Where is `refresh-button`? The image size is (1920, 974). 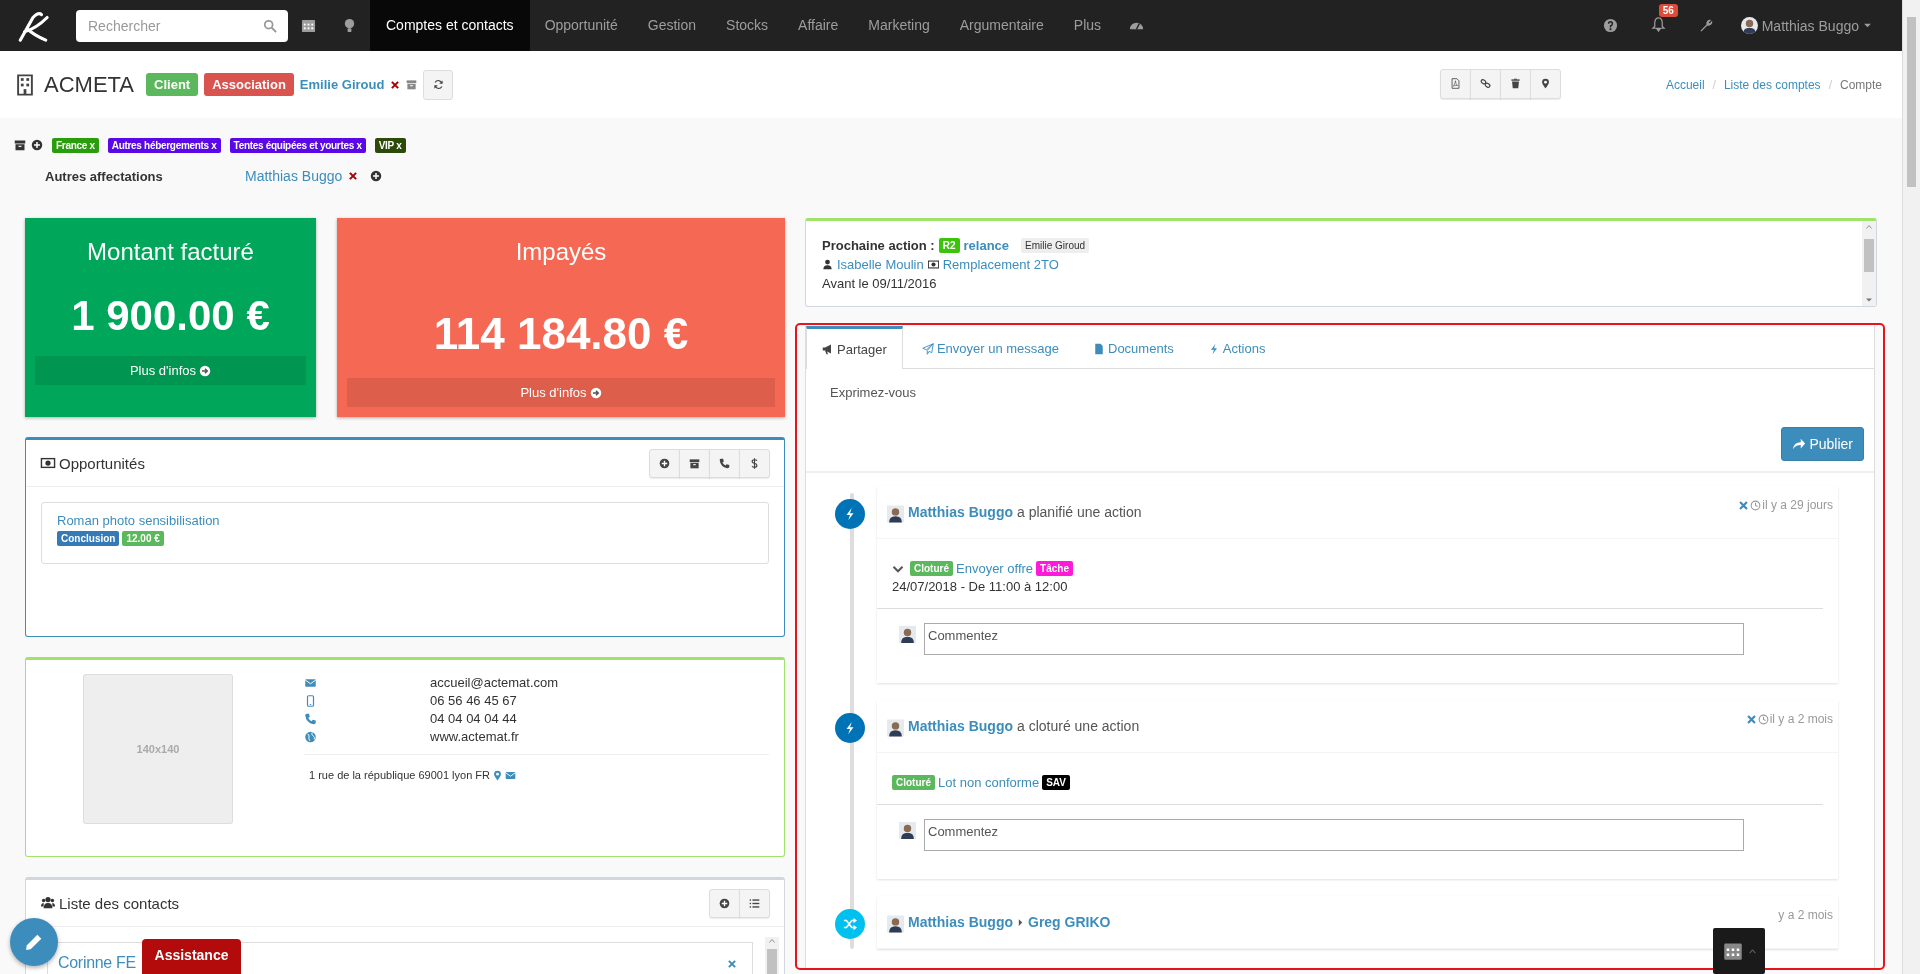
refresh-button is located at coordinates (438, 84).